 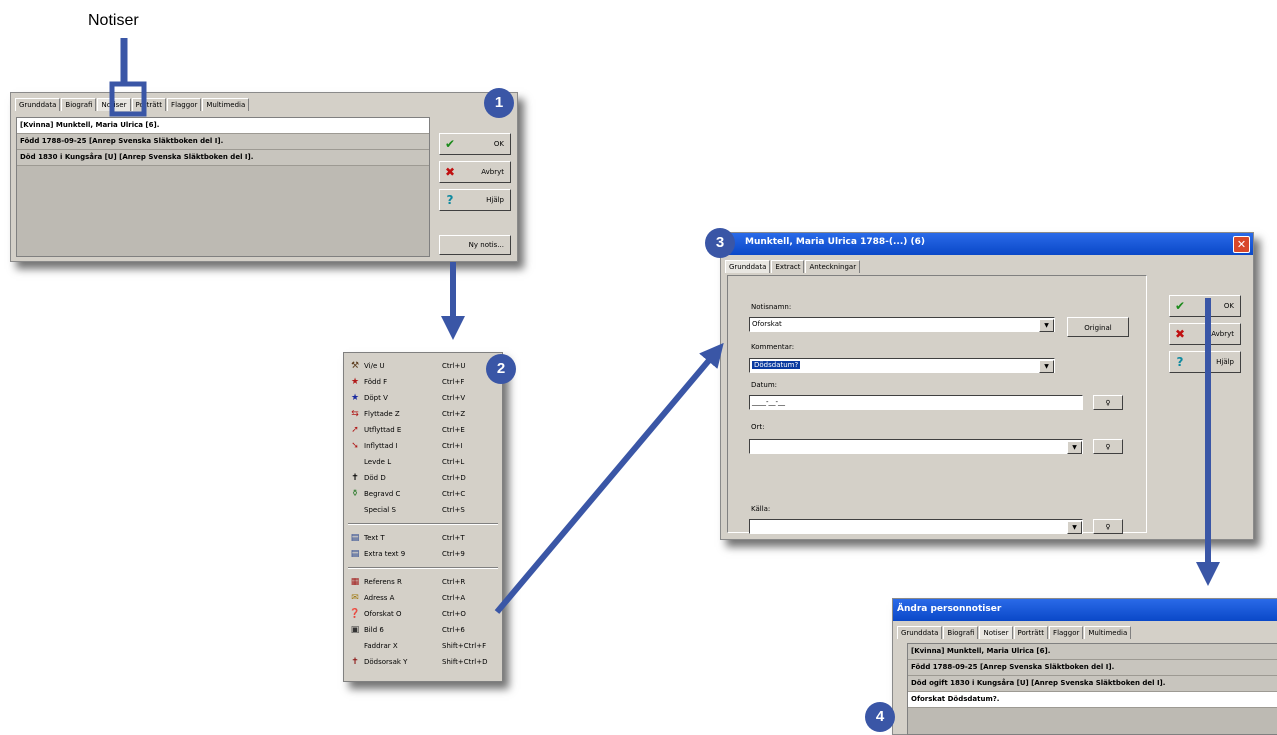 I want to click on source-combo, so click(x=916, y=526).